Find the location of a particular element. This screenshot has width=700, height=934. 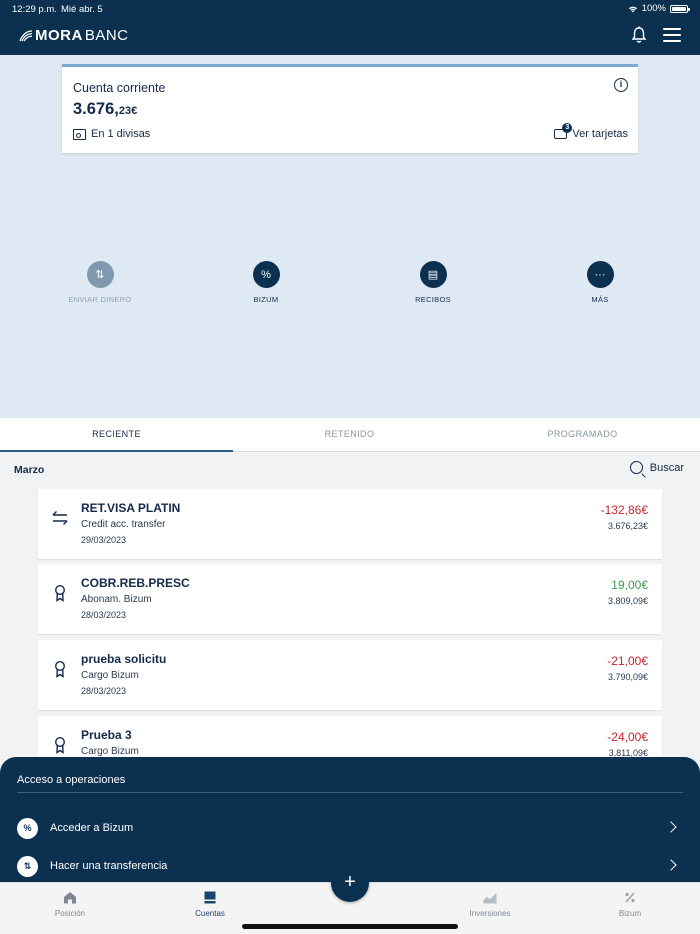

nav-investments: Inversiones is located at coordinates (490, 904).